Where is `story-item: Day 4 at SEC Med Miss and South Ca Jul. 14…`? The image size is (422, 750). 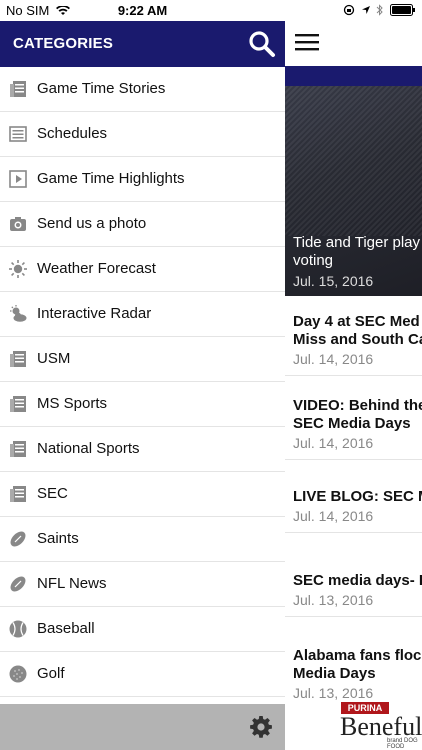
story-item: Day 4 at SEC Med Miss and South Ca Jul. 14… is located at coordinates (357, 340).